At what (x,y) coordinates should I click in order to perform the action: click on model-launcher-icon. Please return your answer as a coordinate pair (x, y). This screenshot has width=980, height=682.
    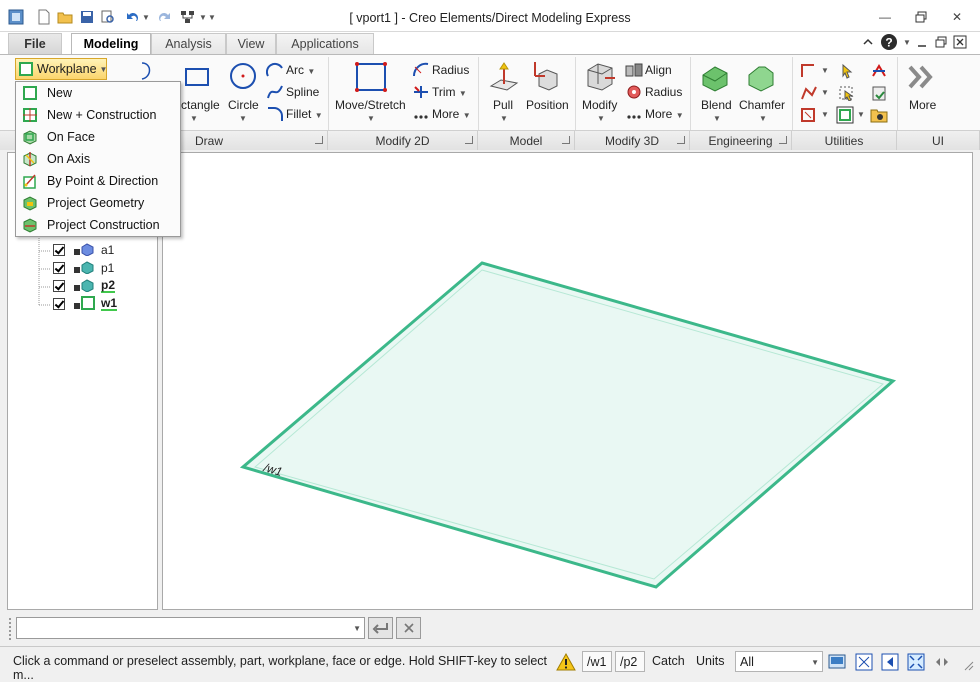
    Looking at the image, I should click on (566, 140).